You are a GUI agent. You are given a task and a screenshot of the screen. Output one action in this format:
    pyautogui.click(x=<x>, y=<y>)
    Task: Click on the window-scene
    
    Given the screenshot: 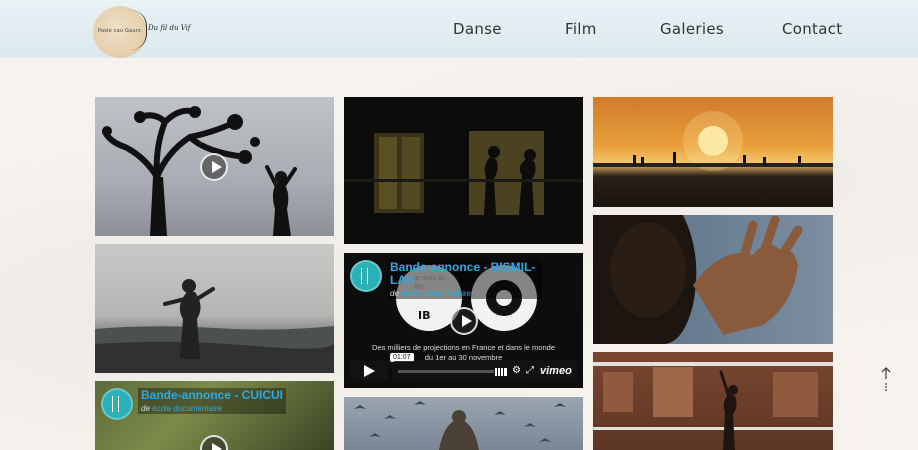 What is the action you would take?
    pyautogui.click(x=463, y=173)
    